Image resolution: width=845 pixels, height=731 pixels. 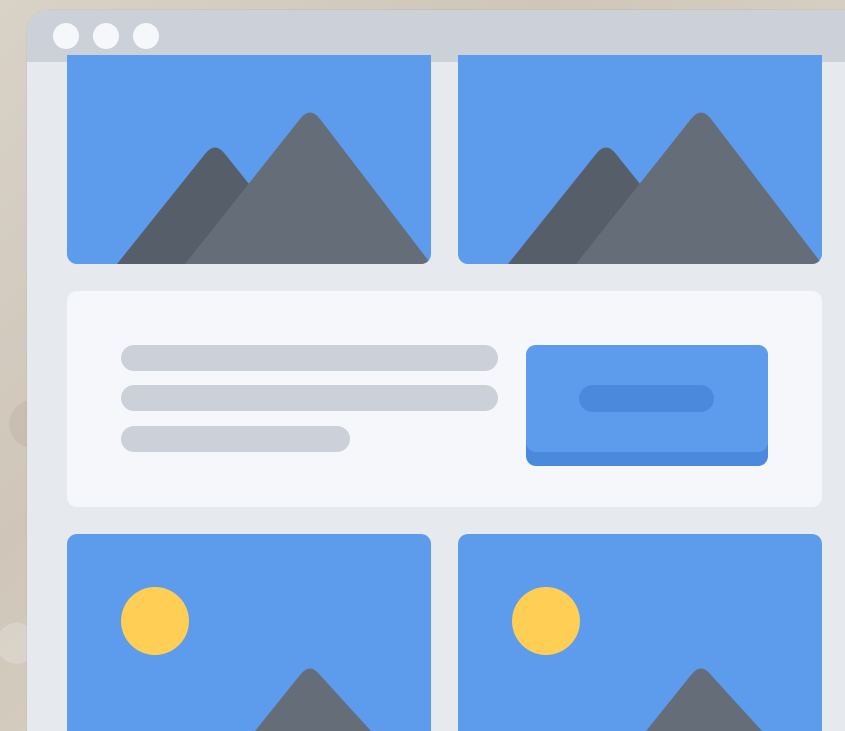 I want to click on image-card-bottom-left, so click(x=249, y=632).